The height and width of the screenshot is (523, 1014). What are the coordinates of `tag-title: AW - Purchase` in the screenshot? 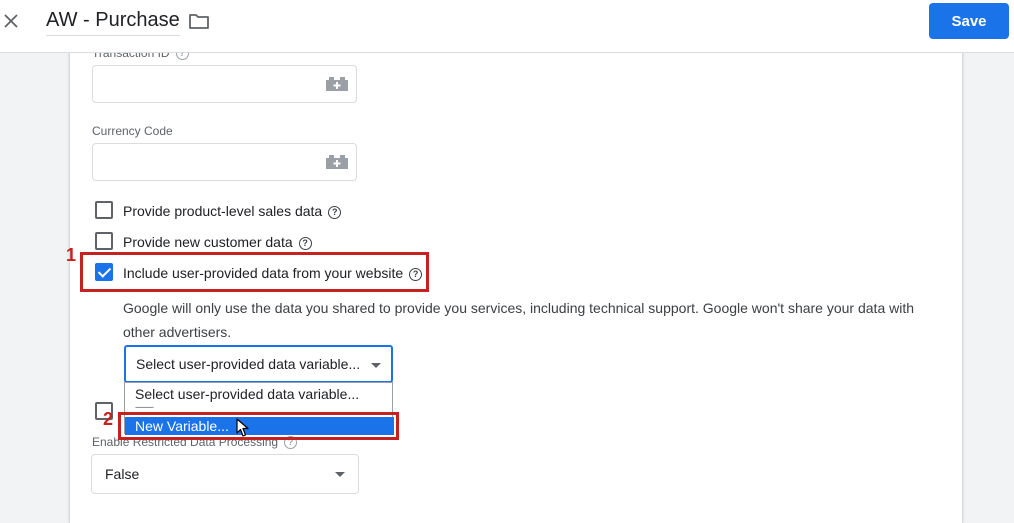 It's located at (113, 22).